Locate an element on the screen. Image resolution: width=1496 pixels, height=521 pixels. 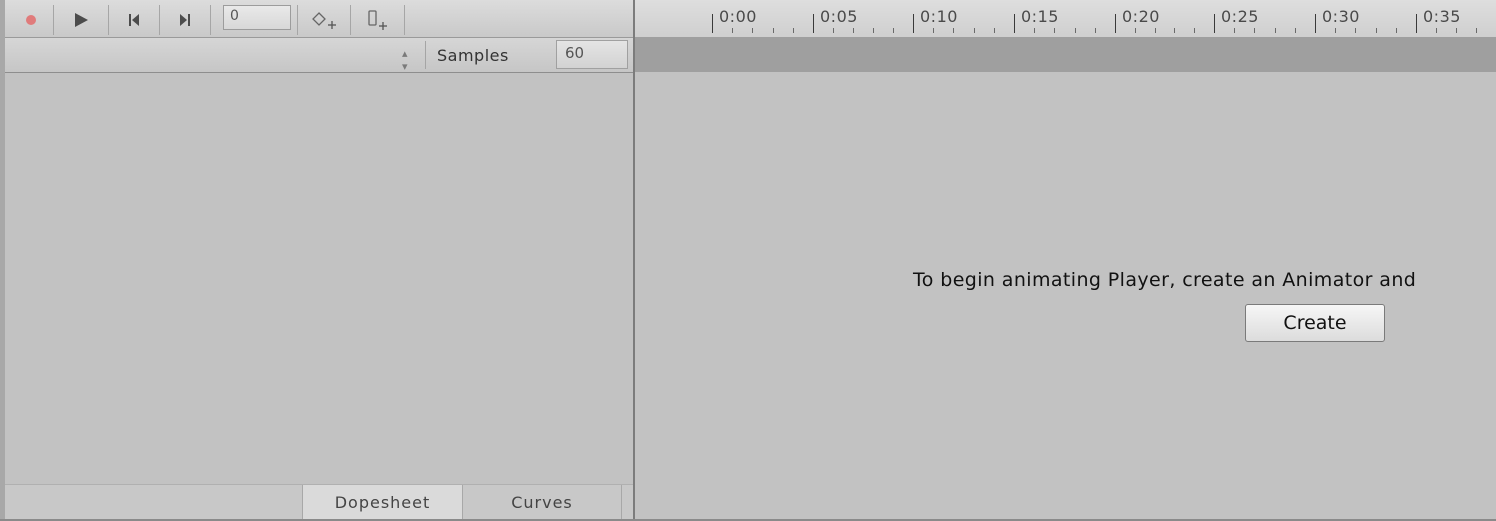
previous-keyframe-button is located at coordinates (134, 20).